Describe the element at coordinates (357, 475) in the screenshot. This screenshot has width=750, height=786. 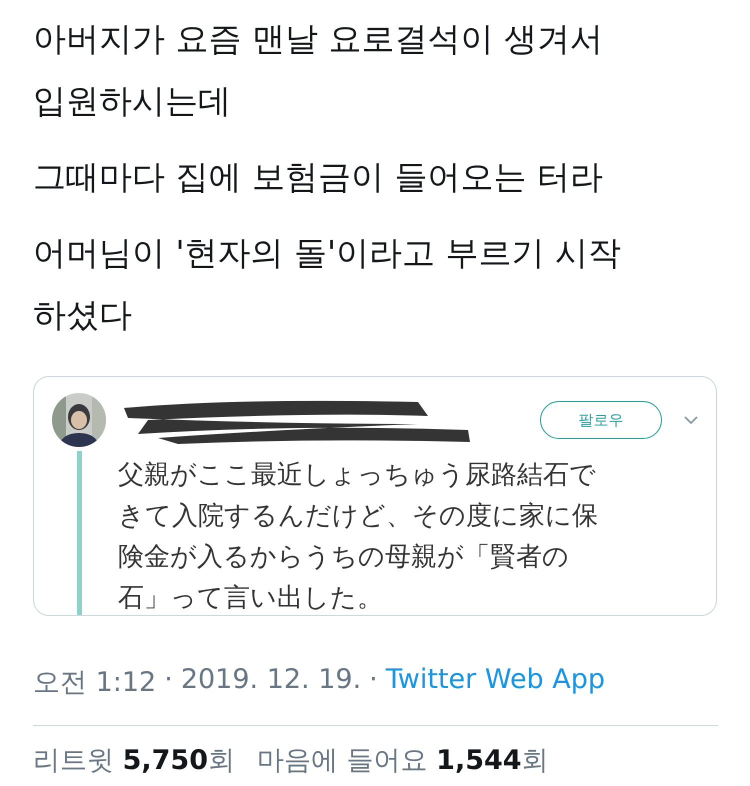
I see `quoted-tweet-text: 父親がここ最近しょっちゅう尿路結石で` at that location.